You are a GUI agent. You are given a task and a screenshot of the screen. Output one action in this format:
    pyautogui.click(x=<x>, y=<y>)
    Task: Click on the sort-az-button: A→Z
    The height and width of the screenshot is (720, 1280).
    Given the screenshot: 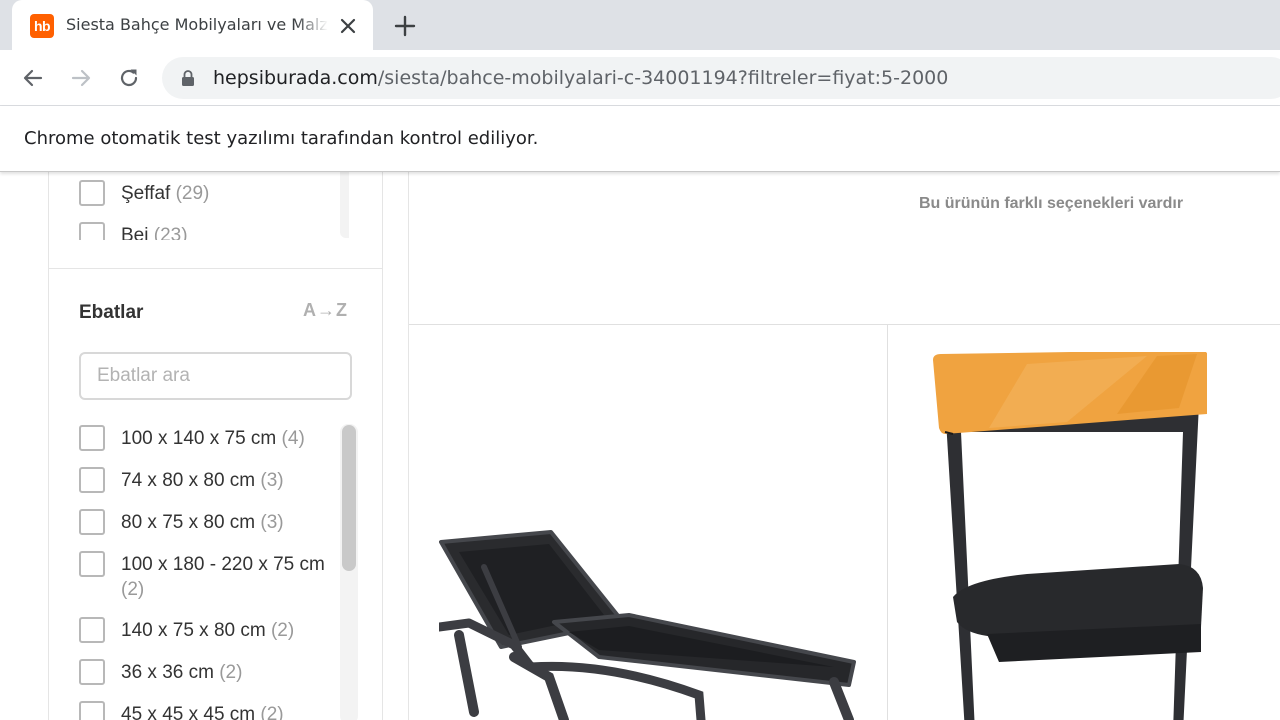 What is the action you would take?
    pyautogui.click(x=325, y=310)
    